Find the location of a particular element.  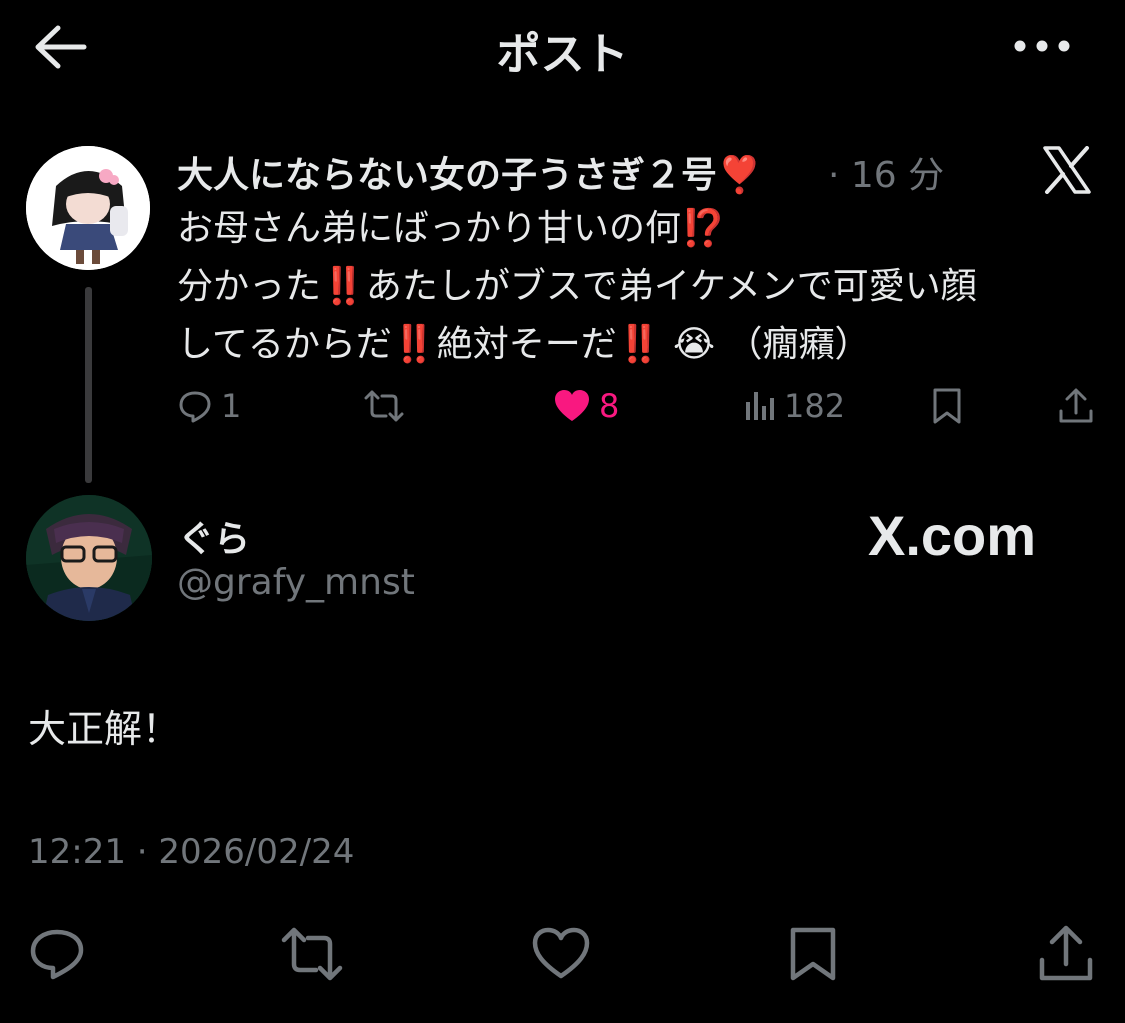

like-button: 8 is located at coordinates (586, 406).